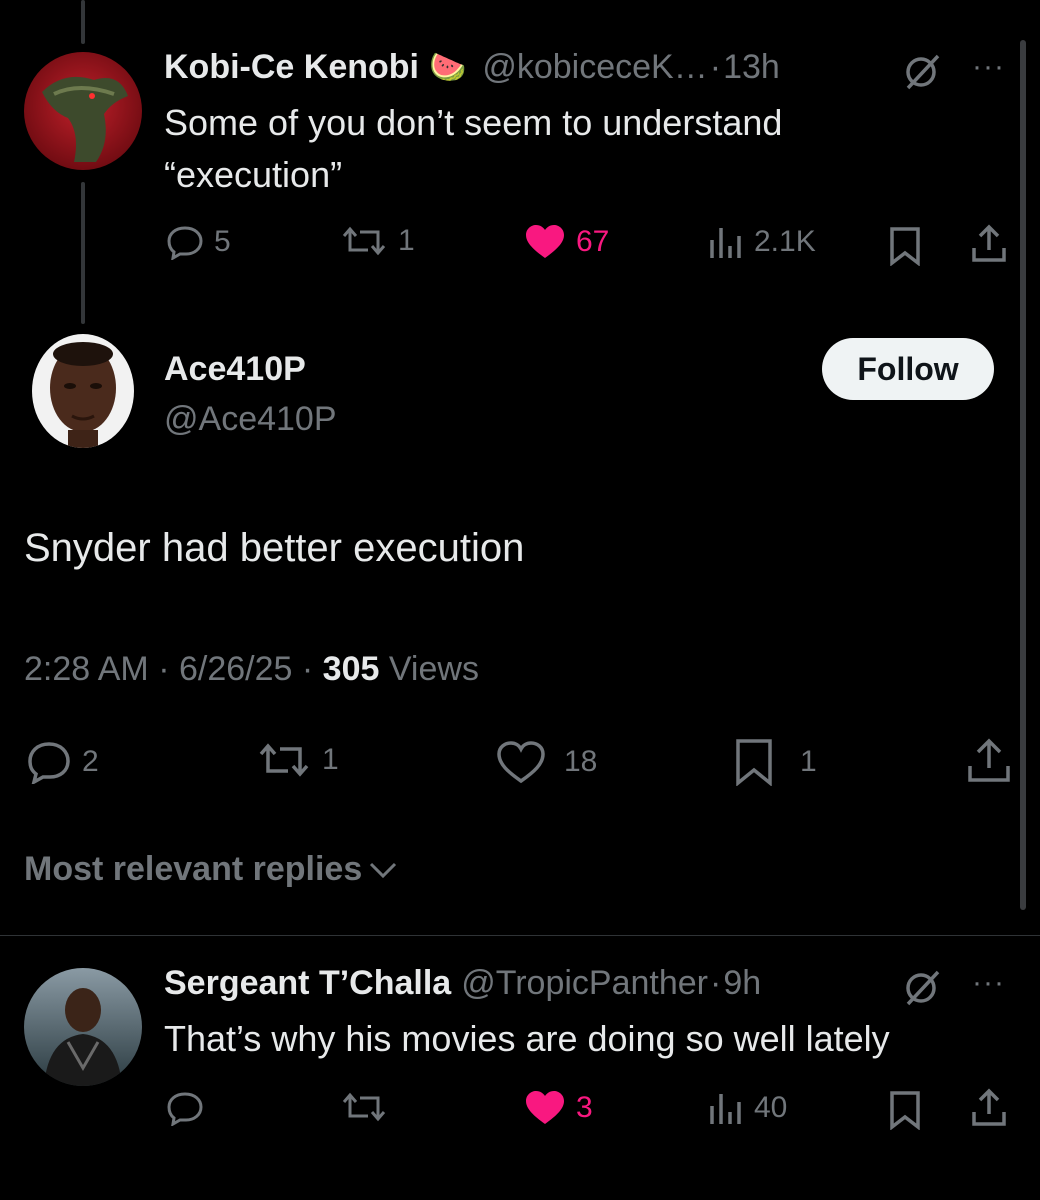  What do you see at coordinates (83, 111) in the screenshot?
I see `avatar-kobi` at bounding box center [83, 111].